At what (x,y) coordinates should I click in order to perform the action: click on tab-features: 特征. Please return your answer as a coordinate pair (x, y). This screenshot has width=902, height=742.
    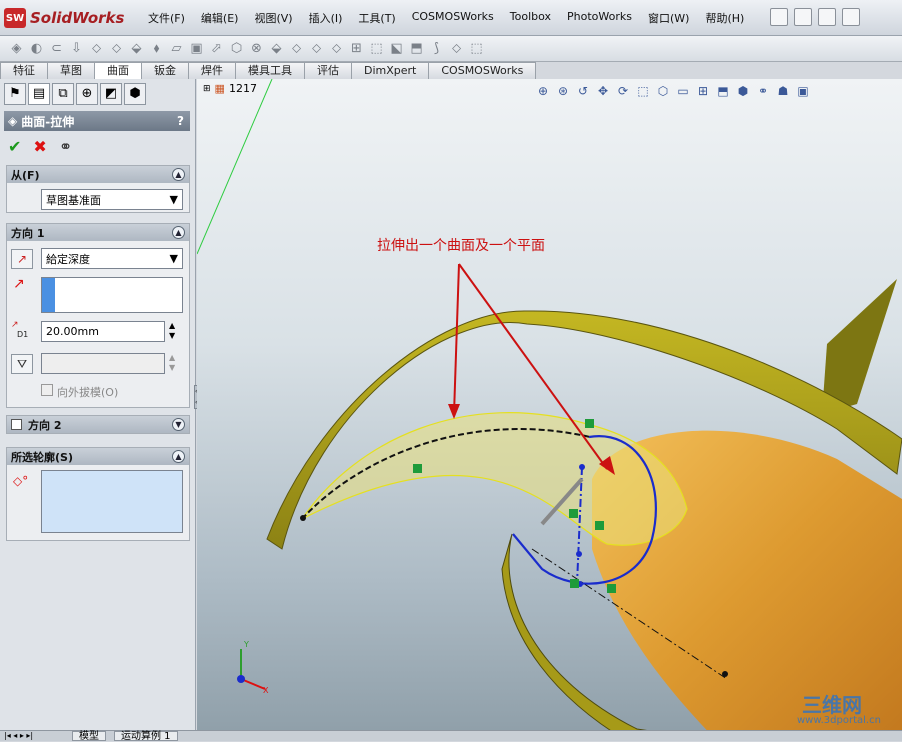
    Looking at the image, I should click on (24, 70).